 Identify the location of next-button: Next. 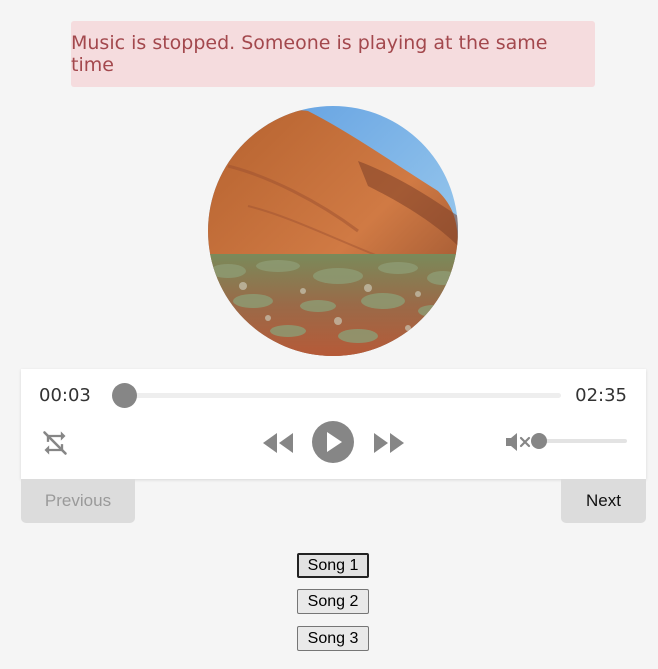
(603, 501).